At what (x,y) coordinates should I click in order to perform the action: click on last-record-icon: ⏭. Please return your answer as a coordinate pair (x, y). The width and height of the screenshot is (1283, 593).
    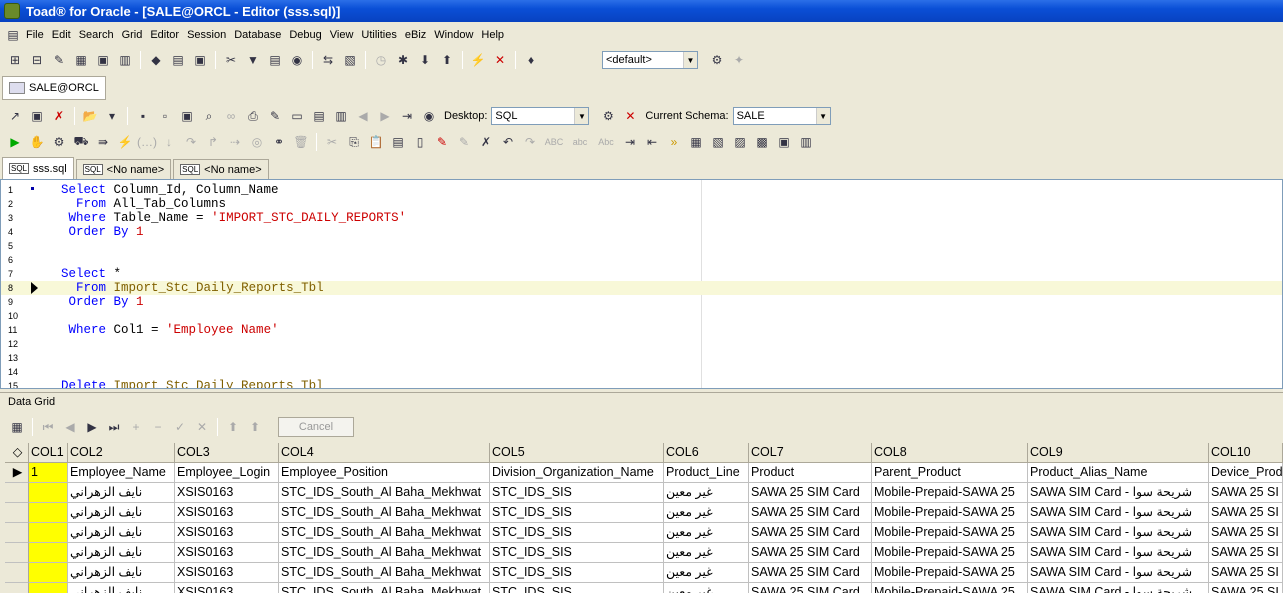
    Looking at the image, I should click on (114, 427).